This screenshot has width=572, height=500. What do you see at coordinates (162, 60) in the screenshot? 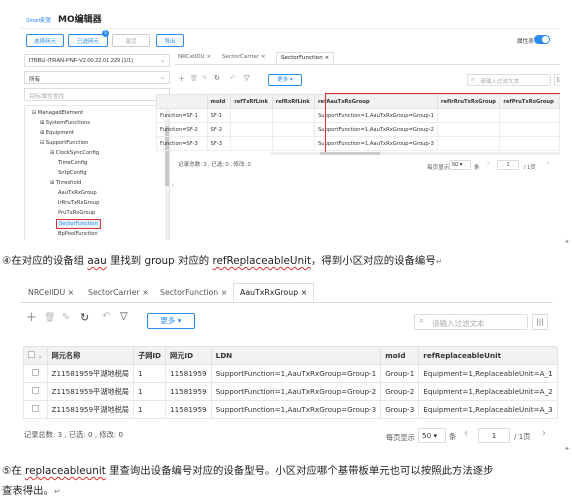
I see `chevron-down-icon: ⌄` at bounding box center [162, 60].